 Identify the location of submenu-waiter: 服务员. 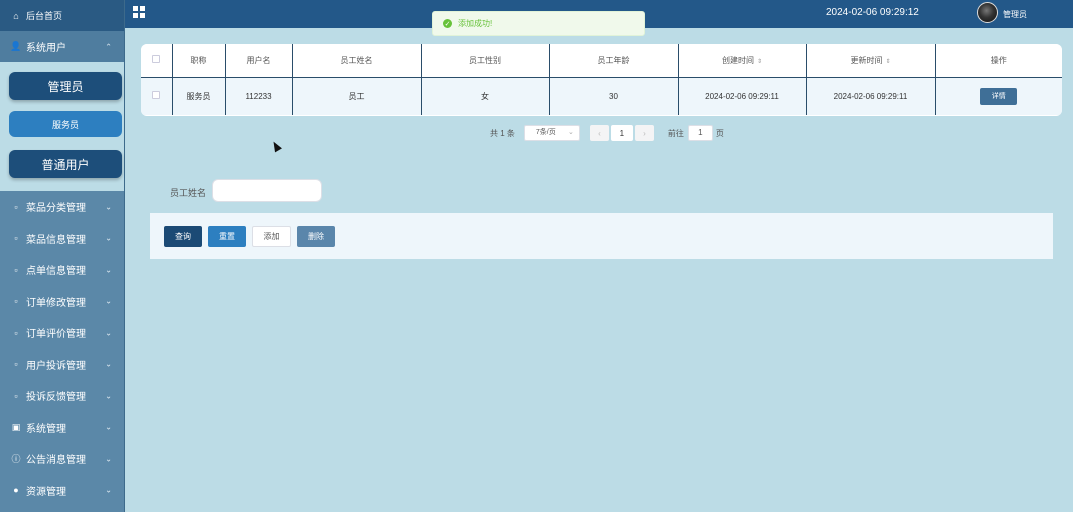
(65, 124).